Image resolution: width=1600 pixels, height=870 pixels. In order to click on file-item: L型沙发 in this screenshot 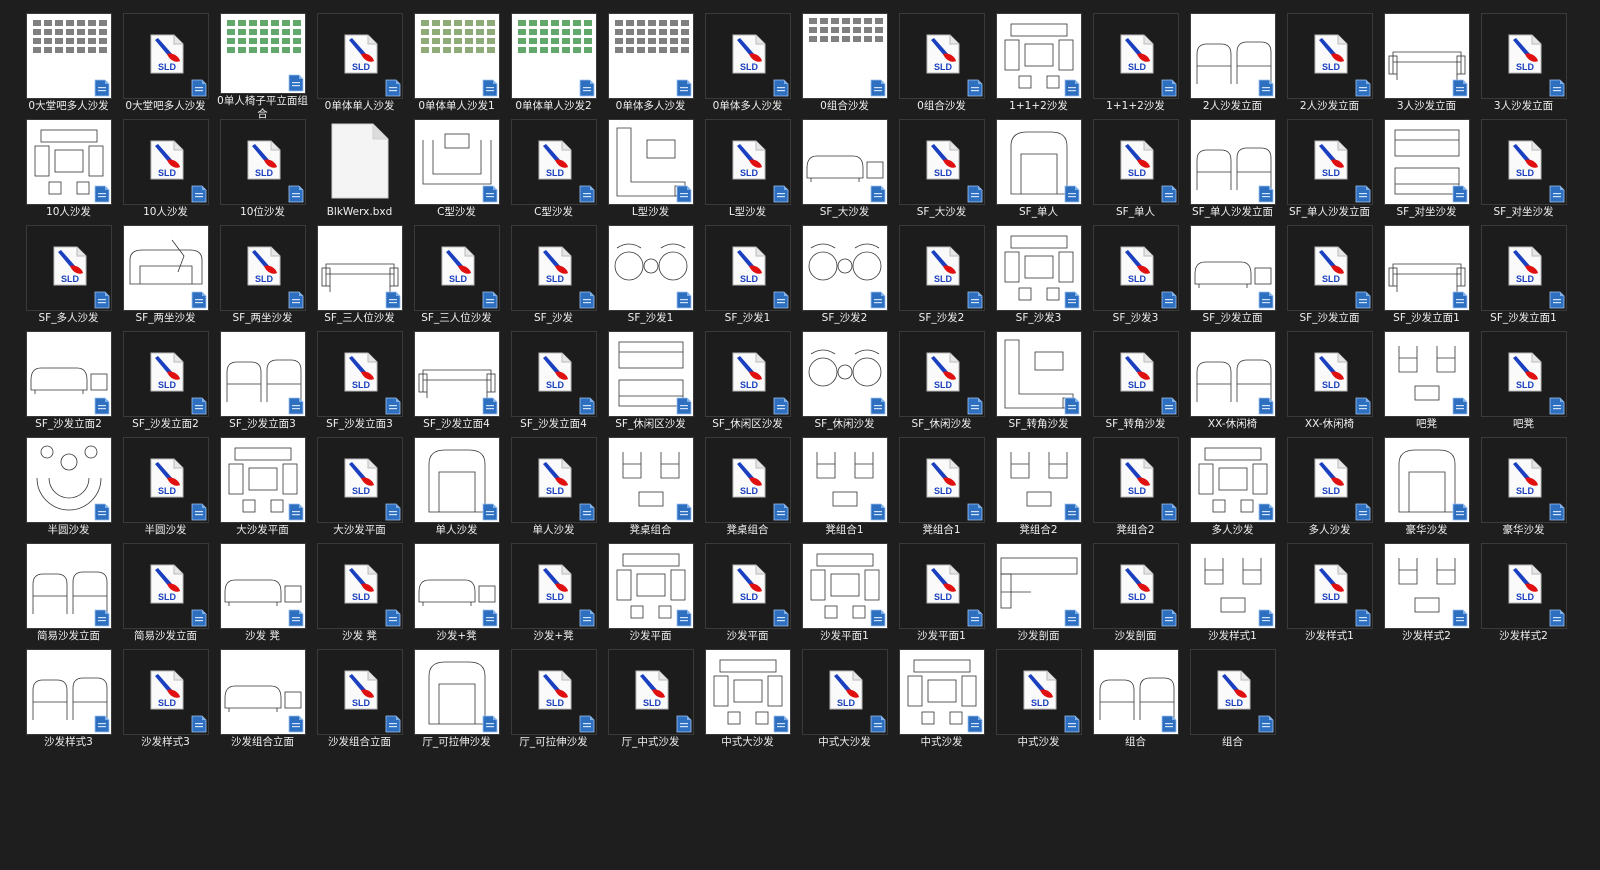, I will do `click(650, 172)`.